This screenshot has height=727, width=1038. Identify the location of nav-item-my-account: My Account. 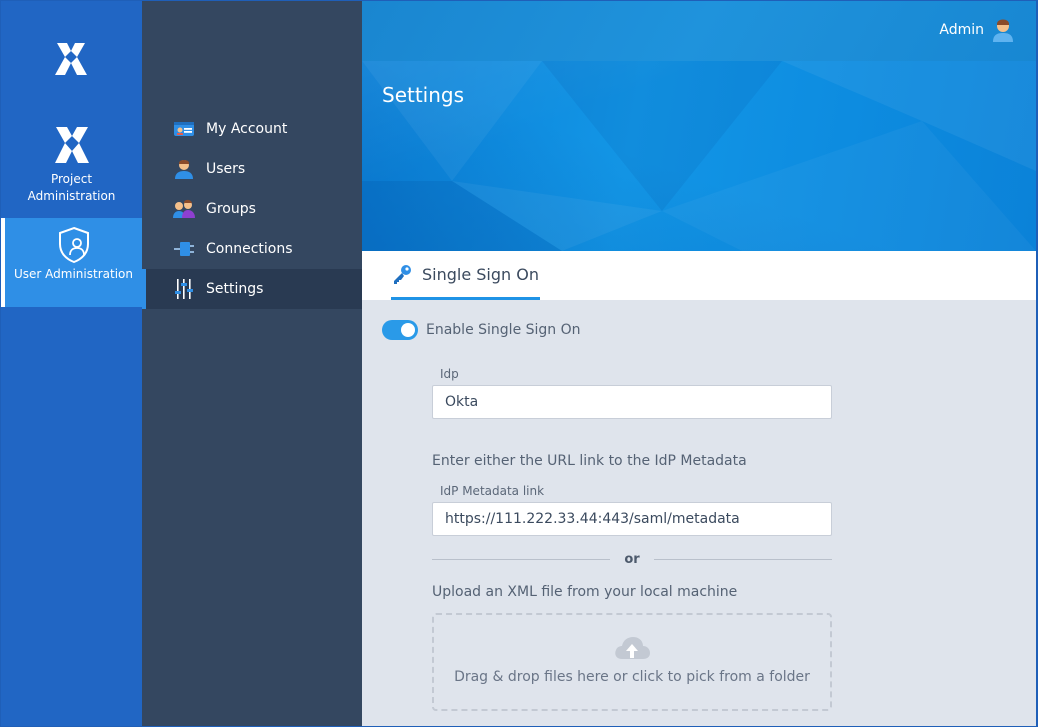
(252, 129).